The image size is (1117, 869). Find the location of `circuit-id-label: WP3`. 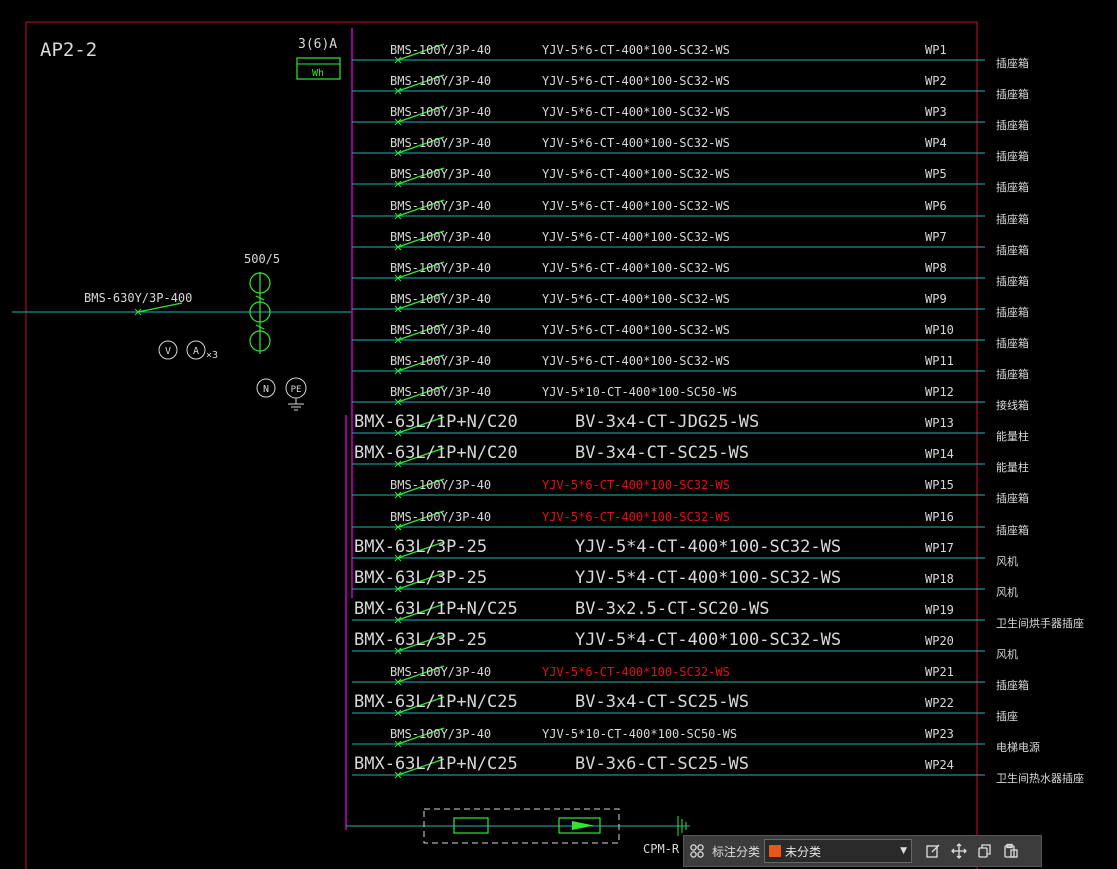

circuit-id-label: WP3 is located at coordinates (936, 112).